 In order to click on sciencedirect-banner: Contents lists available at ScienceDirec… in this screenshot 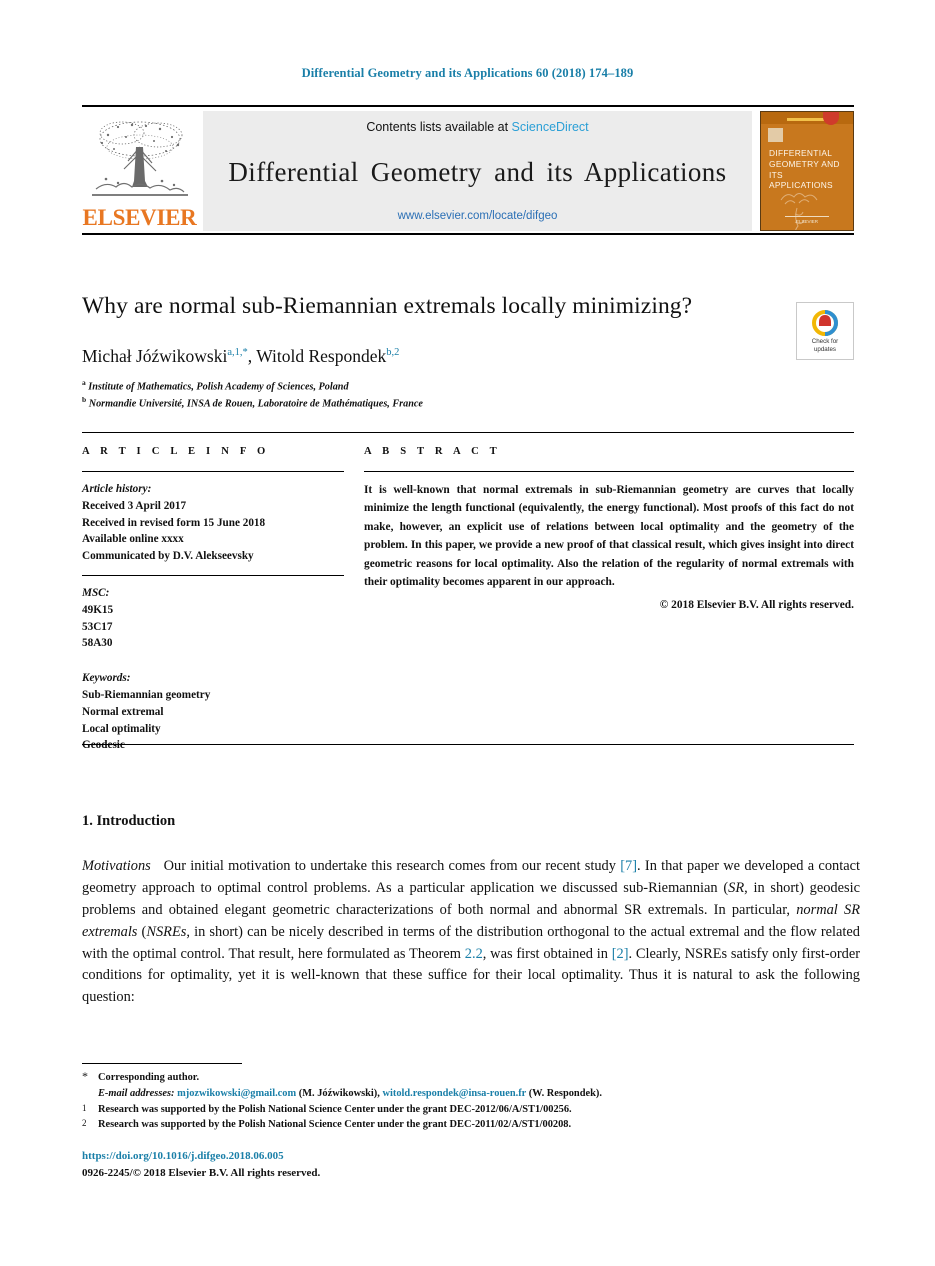, I will do `click(477, 171)`.